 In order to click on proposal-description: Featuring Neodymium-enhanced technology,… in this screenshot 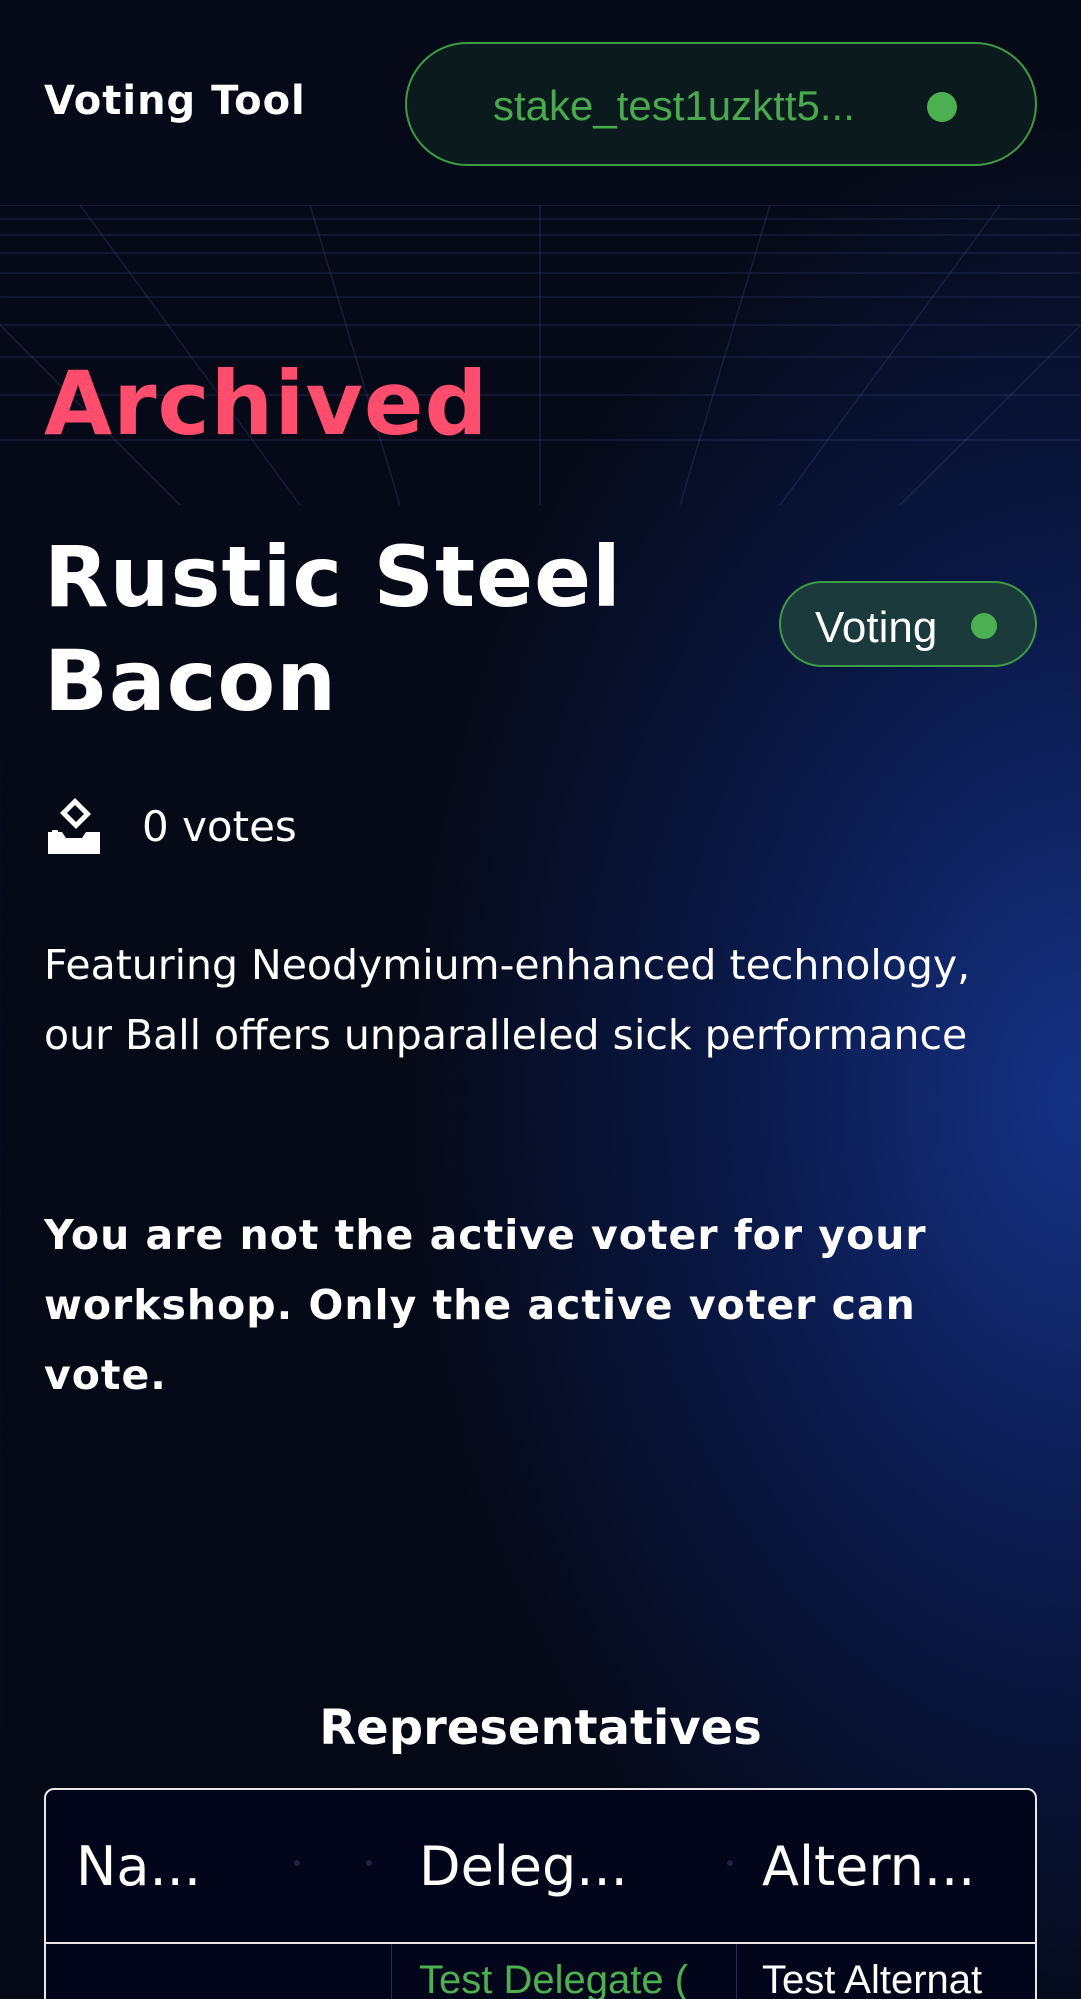, I will do `click(507, 1000)`.